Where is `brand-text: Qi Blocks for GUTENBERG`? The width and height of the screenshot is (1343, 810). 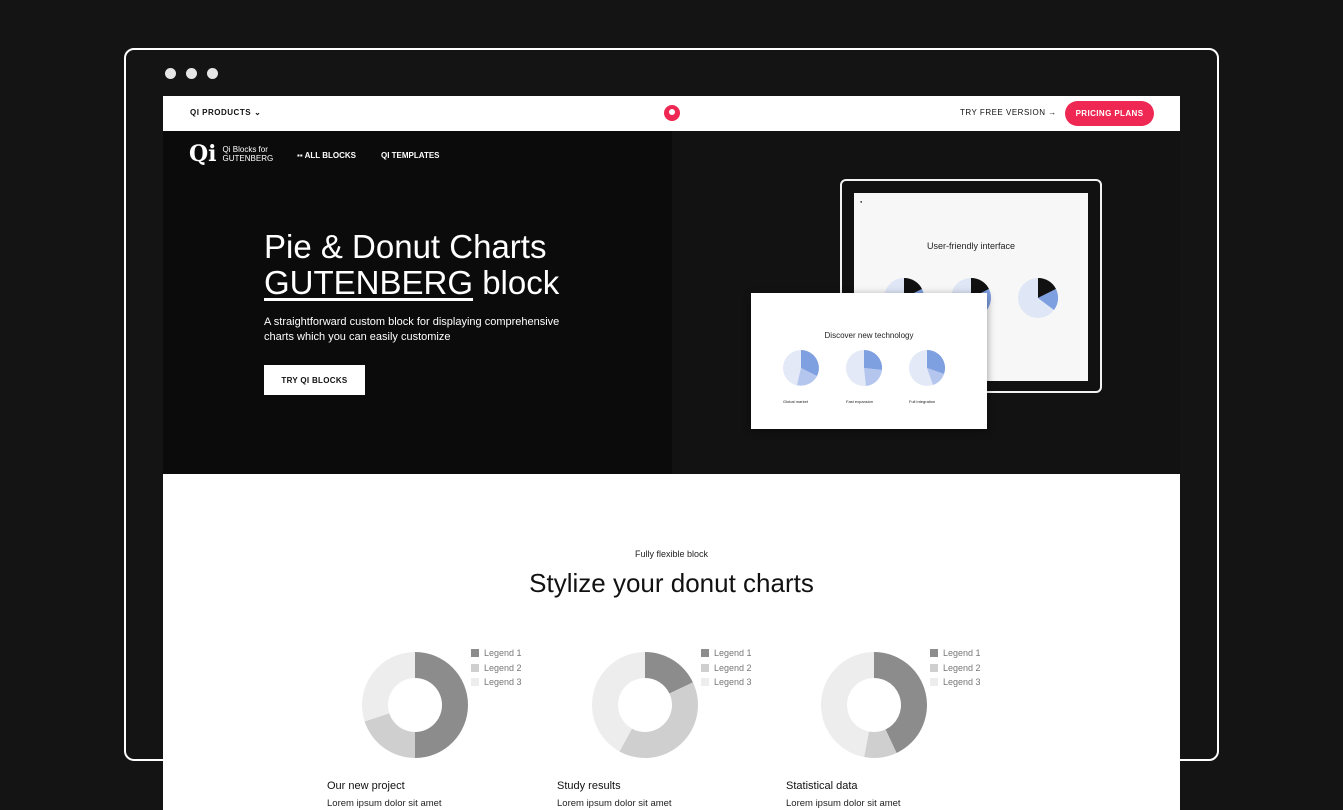 brand-text: Qi Blocks for GUTENBERG is located at coordinates (248, 154).